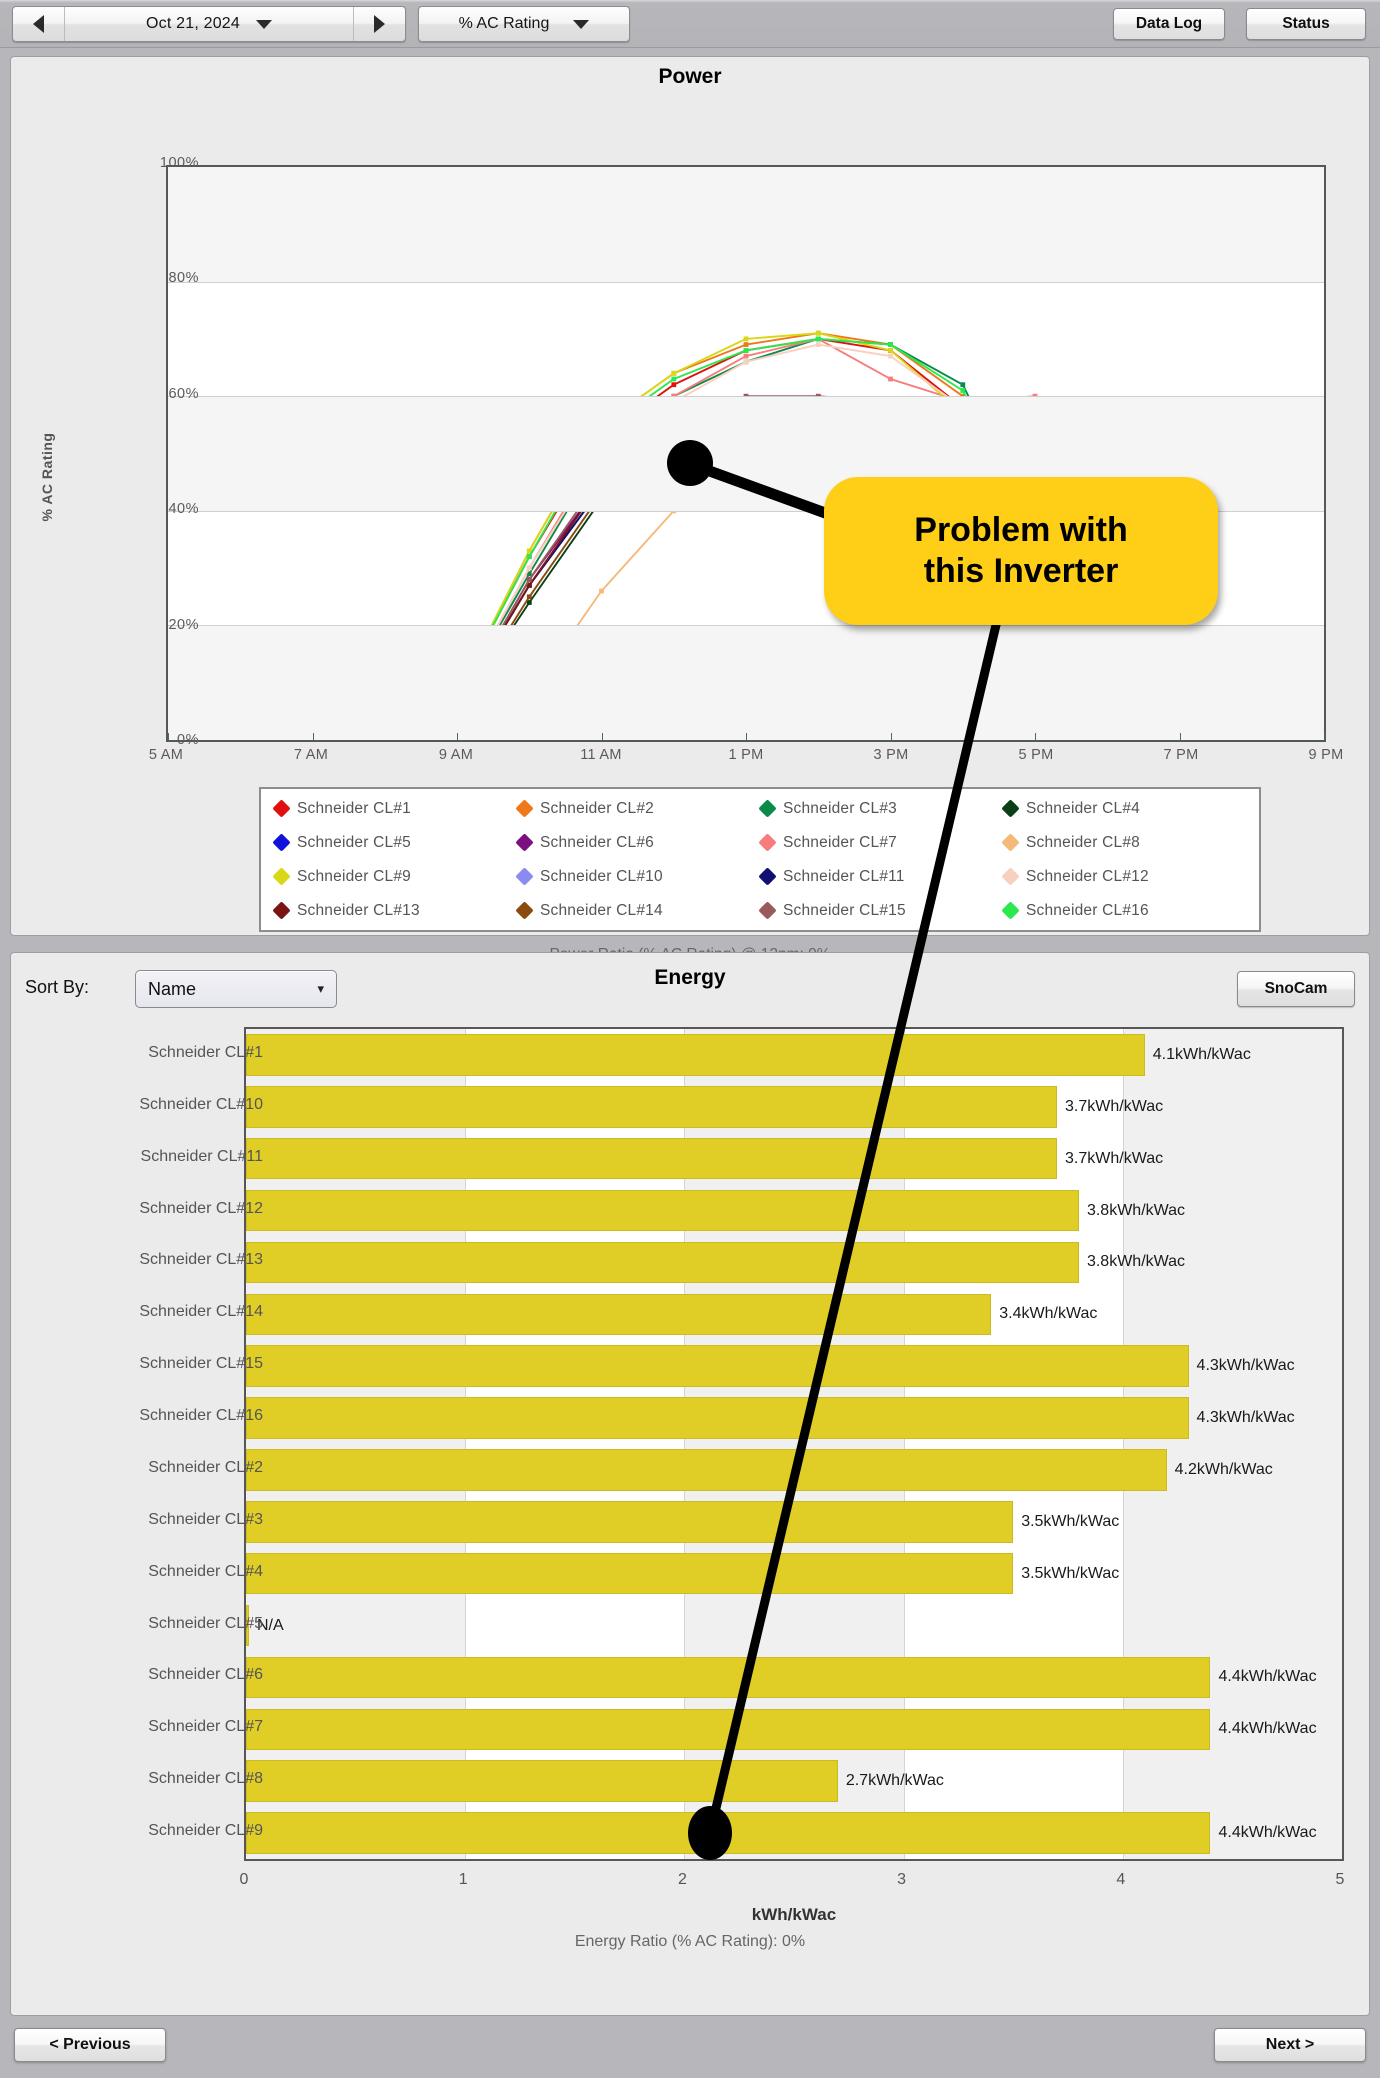  I want to click on date-dropdown: Oct 21, 2024, so click(209, 24).